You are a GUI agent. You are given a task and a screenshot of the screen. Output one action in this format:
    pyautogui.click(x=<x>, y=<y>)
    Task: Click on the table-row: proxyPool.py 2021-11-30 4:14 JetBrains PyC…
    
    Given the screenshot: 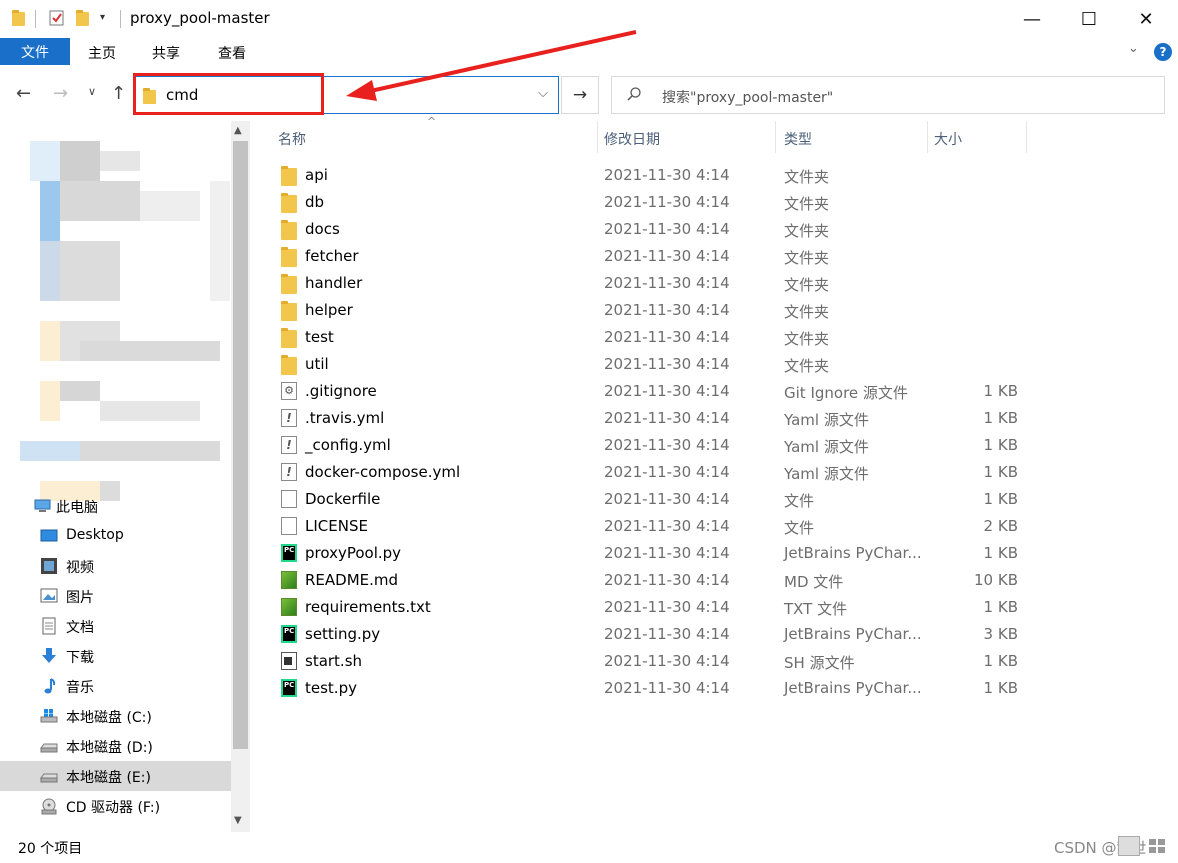 What is the action you would take?
    pyautogui.click(x=714, y=553)
    